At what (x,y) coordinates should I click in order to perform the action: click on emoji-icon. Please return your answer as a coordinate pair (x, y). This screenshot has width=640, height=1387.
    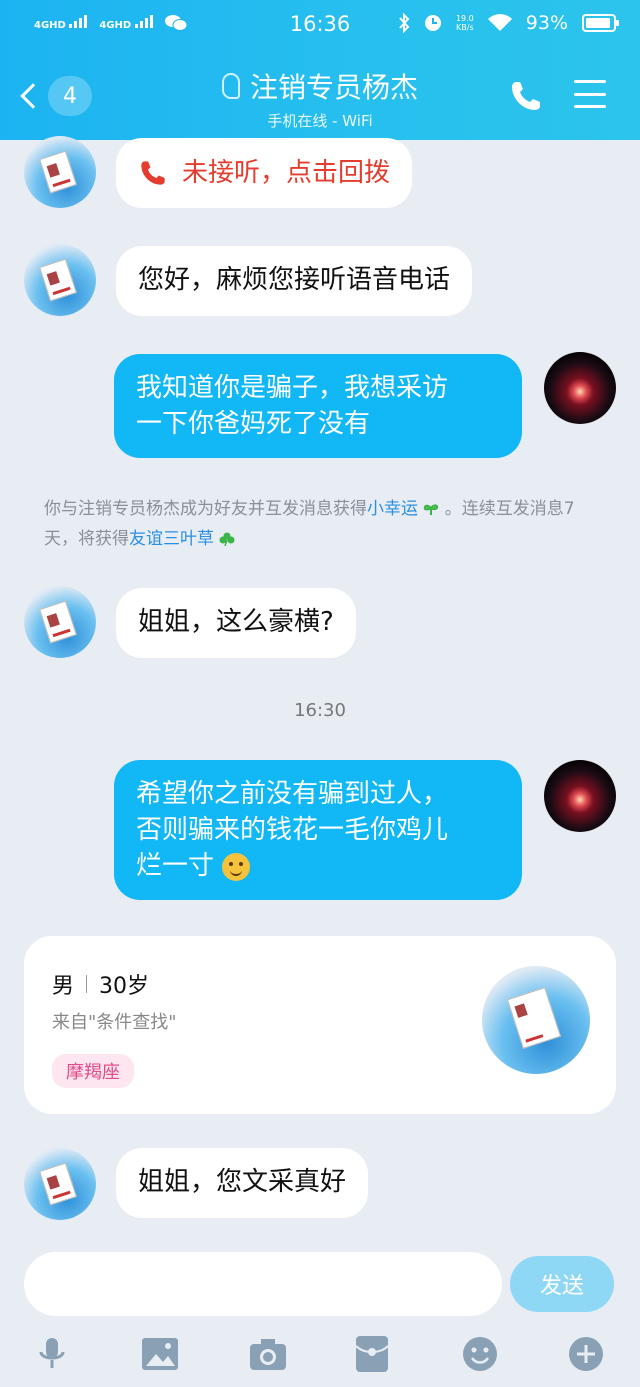
    Looking at the image, I should click on (480, 1354).